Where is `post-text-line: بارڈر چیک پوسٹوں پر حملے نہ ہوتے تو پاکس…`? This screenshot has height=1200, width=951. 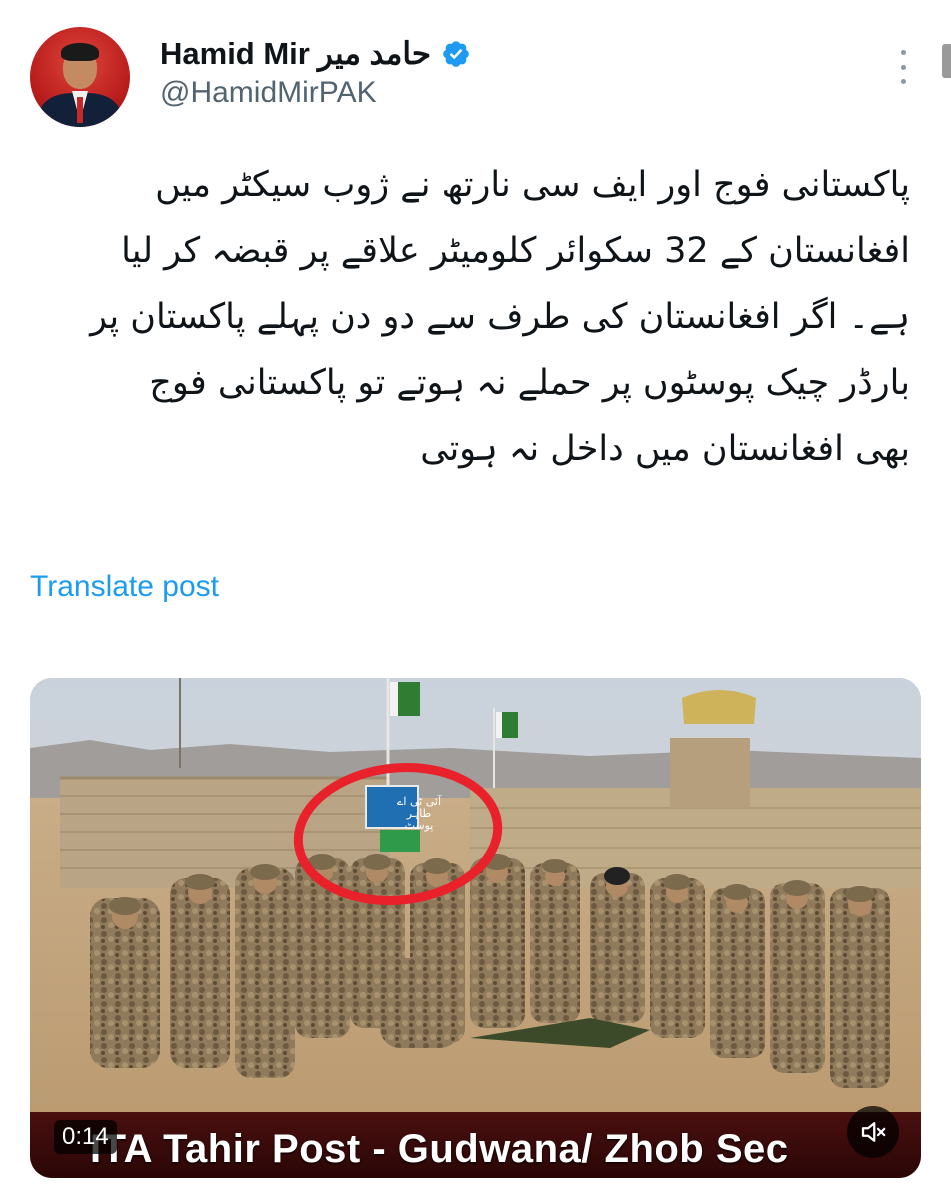
post-text-line: بارڈر چیک پوسٹوں پر حملے نہ ہوتے تو پاکس… is located at coordinates (529, 383).